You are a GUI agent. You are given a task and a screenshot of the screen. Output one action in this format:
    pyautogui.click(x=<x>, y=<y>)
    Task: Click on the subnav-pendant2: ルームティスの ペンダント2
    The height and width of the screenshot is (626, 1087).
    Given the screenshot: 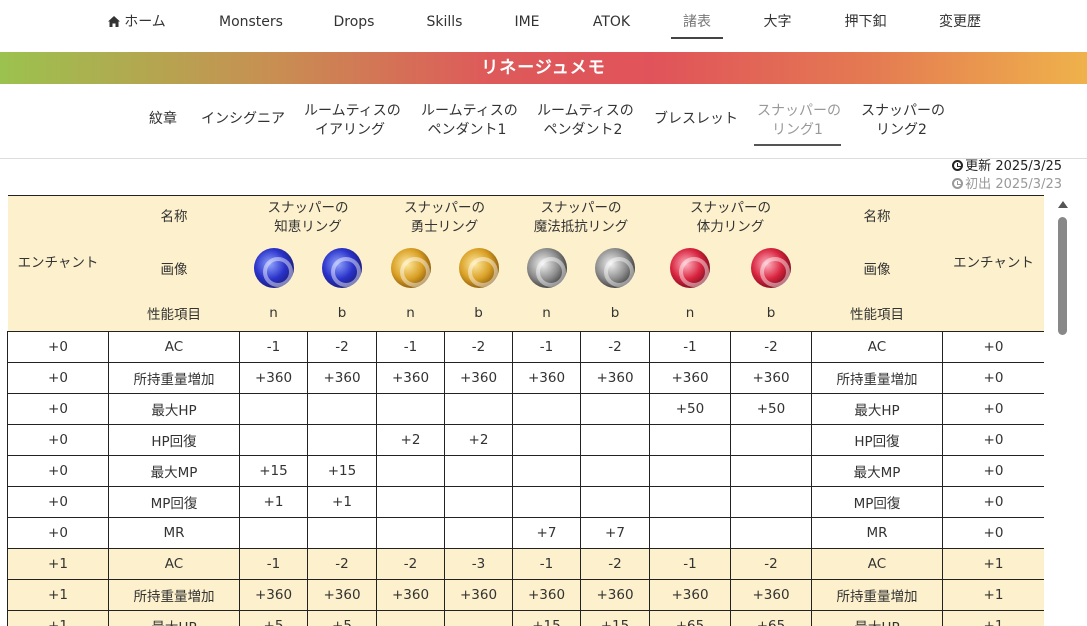 What is the action you would take?
    pyautogui.click(x=585, y=121)
    